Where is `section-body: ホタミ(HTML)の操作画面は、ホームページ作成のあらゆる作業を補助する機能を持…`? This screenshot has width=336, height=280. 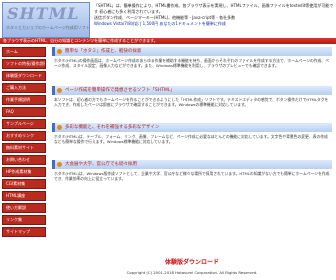 section-body: ホタミ(HTML)の操作画面は、ホームページ作成のあらゆる作業を補助する機能を持… is located at coordinates (191, 63).